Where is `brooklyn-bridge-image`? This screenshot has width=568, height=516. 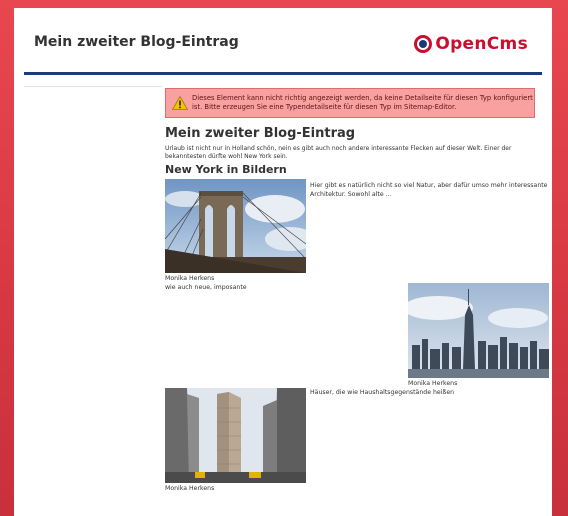
brooklyn-bridge-image is located at coordinates (235, 226).